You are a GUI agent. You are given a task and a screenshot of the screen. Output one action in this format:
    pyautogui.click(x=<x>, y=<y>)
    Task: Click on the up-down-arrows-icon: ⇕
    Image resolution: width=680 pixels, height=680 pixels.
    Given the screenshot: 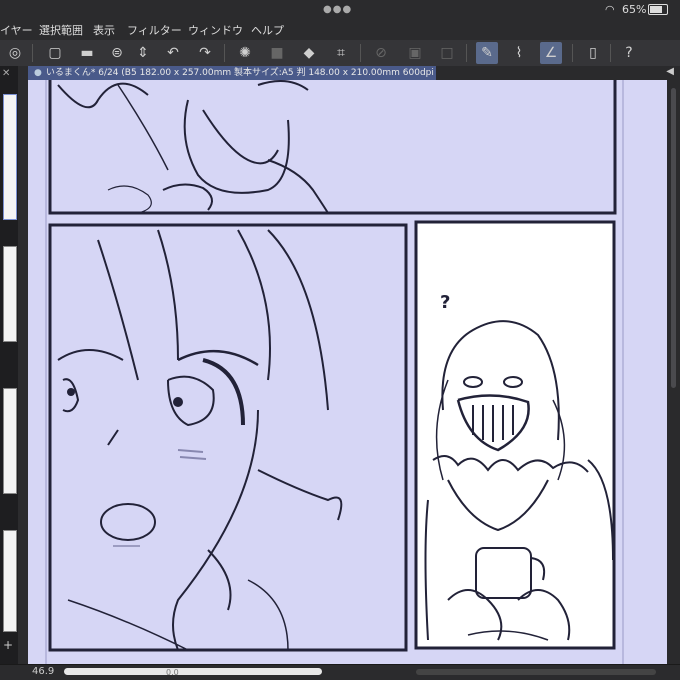 What is the action you would take?
    pyautogui.click(x=143, y=53)
    